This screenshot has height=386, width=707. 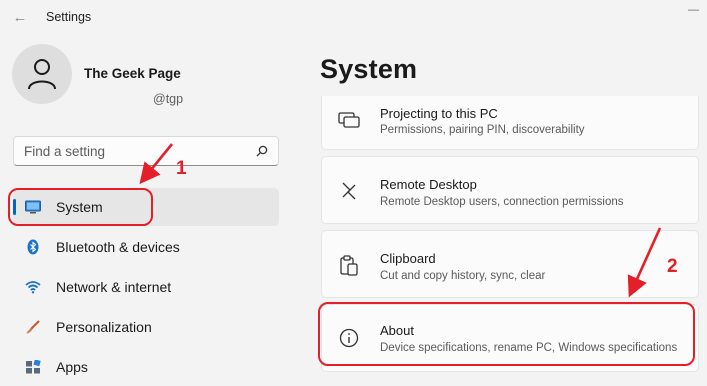 What do you see at coordinates (181, 168) in the screenshot?
I see `annotation-step-1: 1` at bounding box center [181, 168].